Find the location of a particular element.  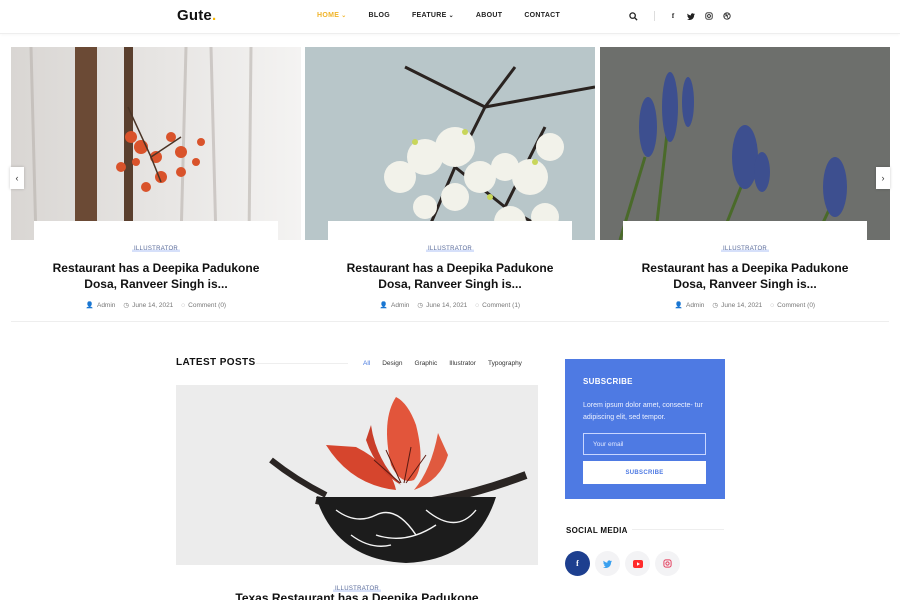

section-divider is located at coordinates (450, 321).